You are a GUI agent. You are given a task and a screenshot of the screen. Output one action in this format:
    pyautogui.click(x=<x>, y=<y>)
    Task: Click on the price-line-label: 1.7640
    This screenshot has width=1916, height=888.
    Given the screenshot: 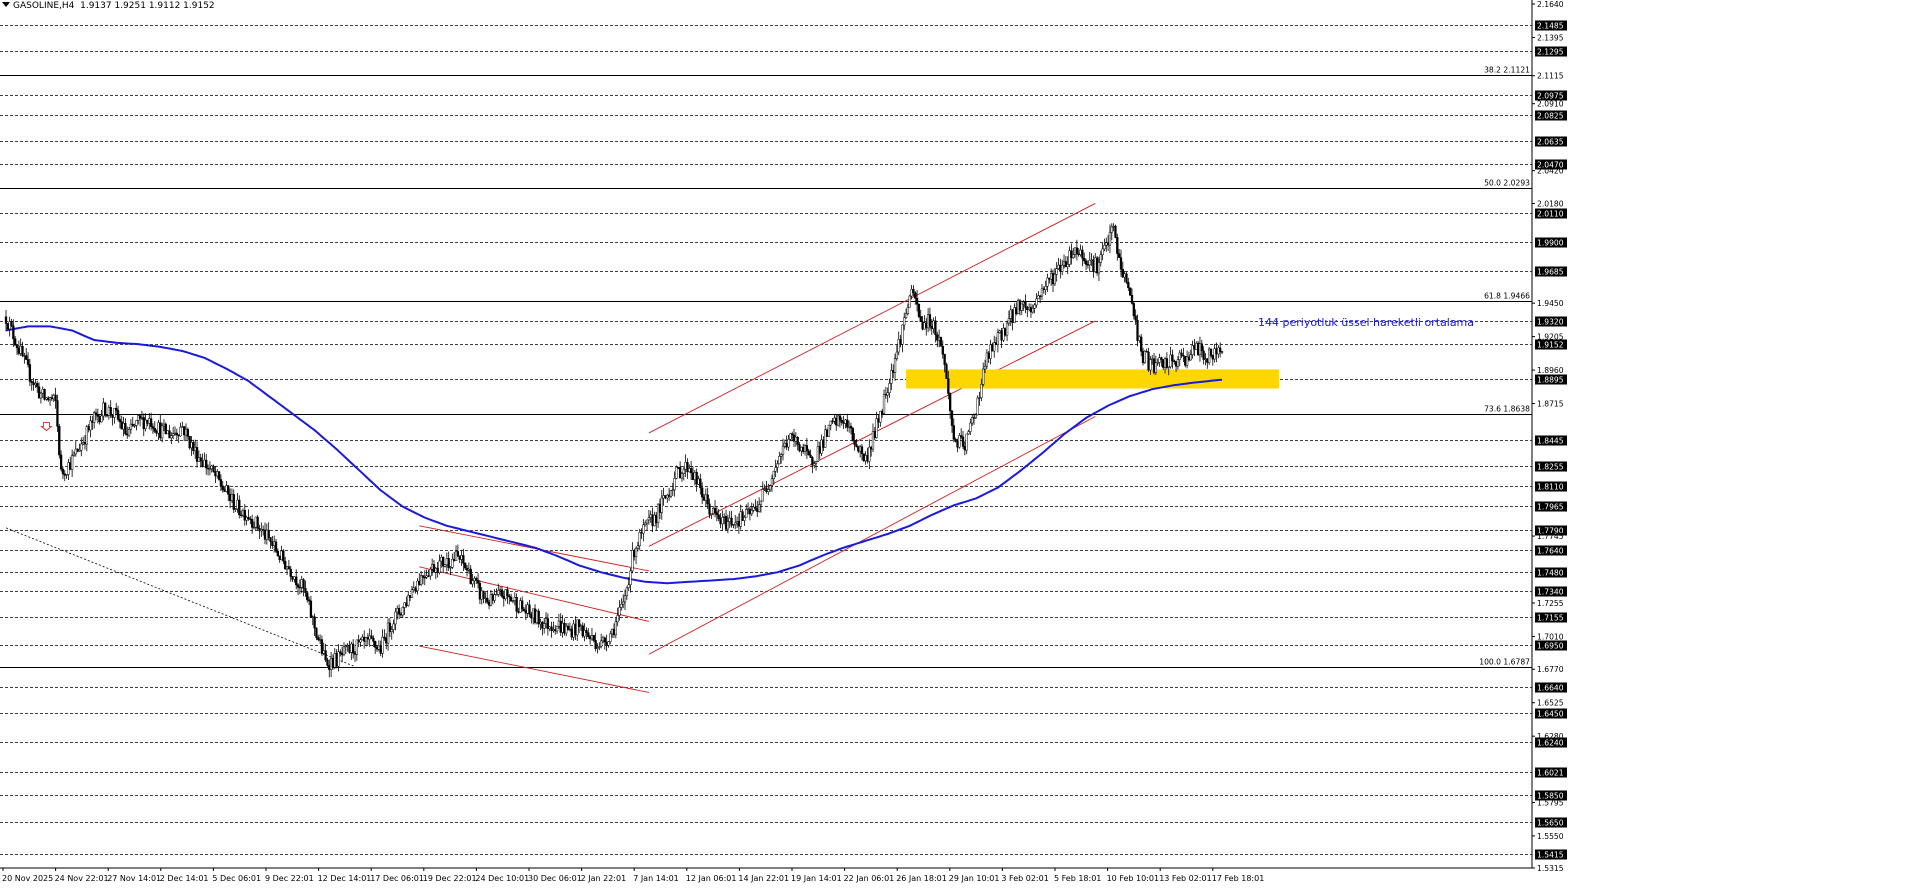 What is the action you would take?
    pyautogui.click(x=1550, y=551)
    